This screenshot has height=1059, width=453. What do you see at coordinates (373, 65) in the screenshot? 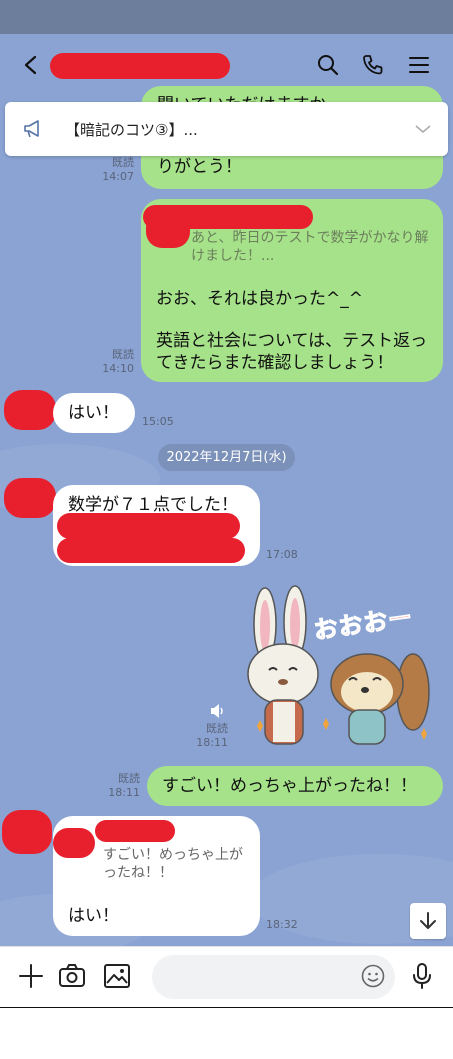
I see `phone-icon` at bounding box center [373, 65].